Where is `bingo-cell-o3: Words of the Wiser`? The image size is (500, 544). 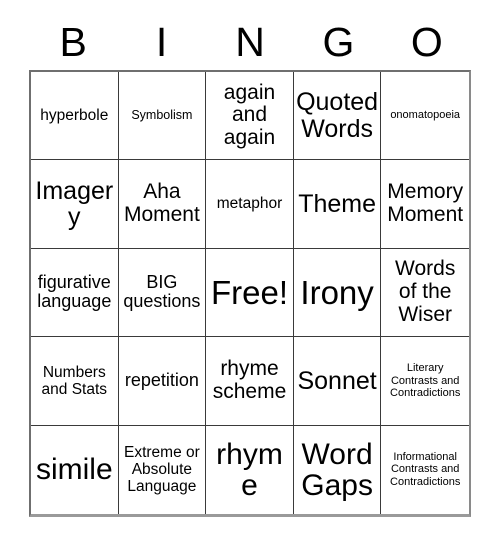
bingo-cell-o3: Words of the Wiser is located at coordinates (425, 293).